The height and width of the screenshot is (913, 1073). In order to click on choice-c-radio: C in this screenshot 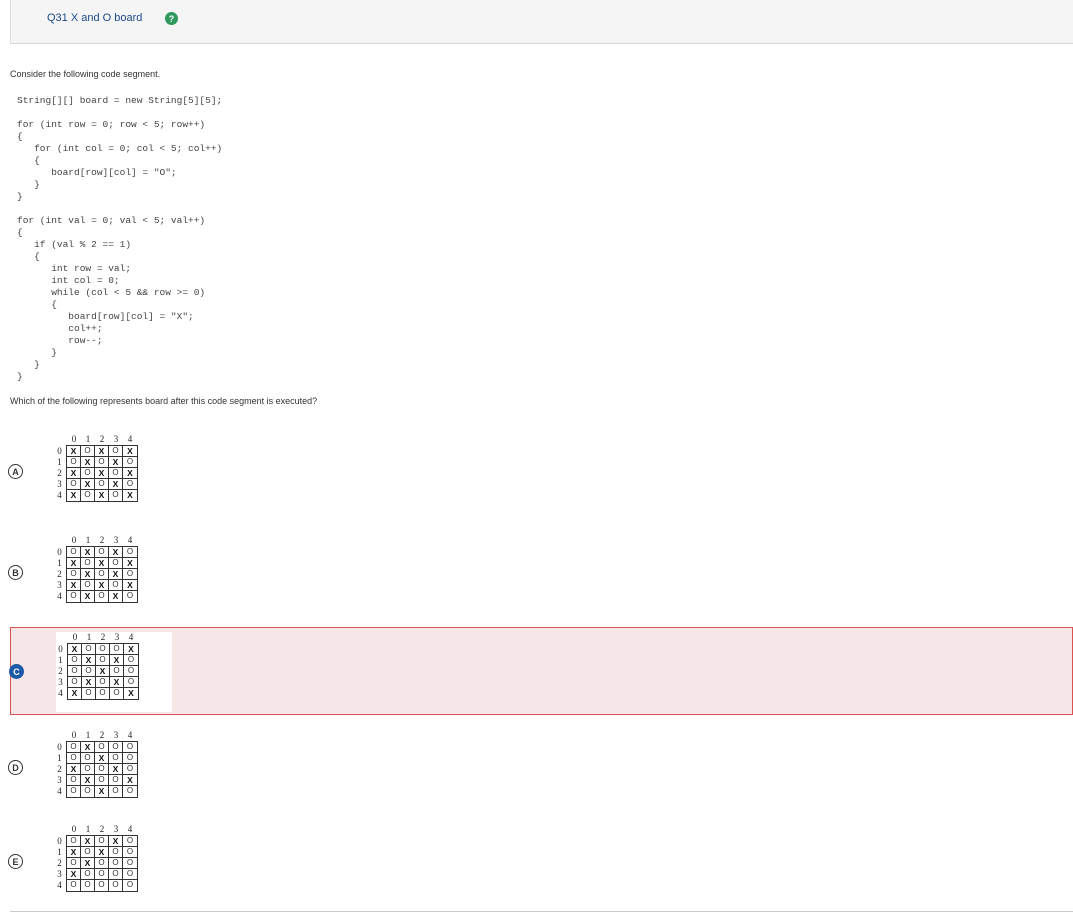, I will do `click(16, 671)`.